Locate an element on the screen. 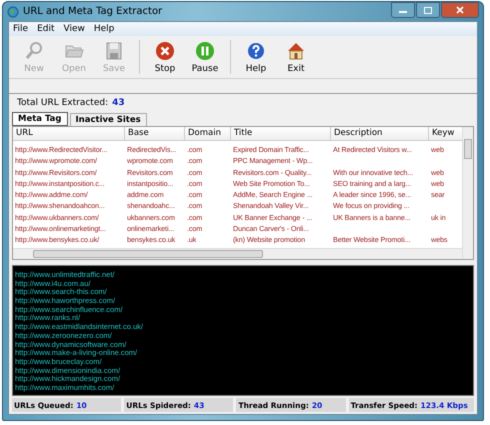 This screenshot has width=490, height=425. menu-item: File is located at coordinates (20, 29).